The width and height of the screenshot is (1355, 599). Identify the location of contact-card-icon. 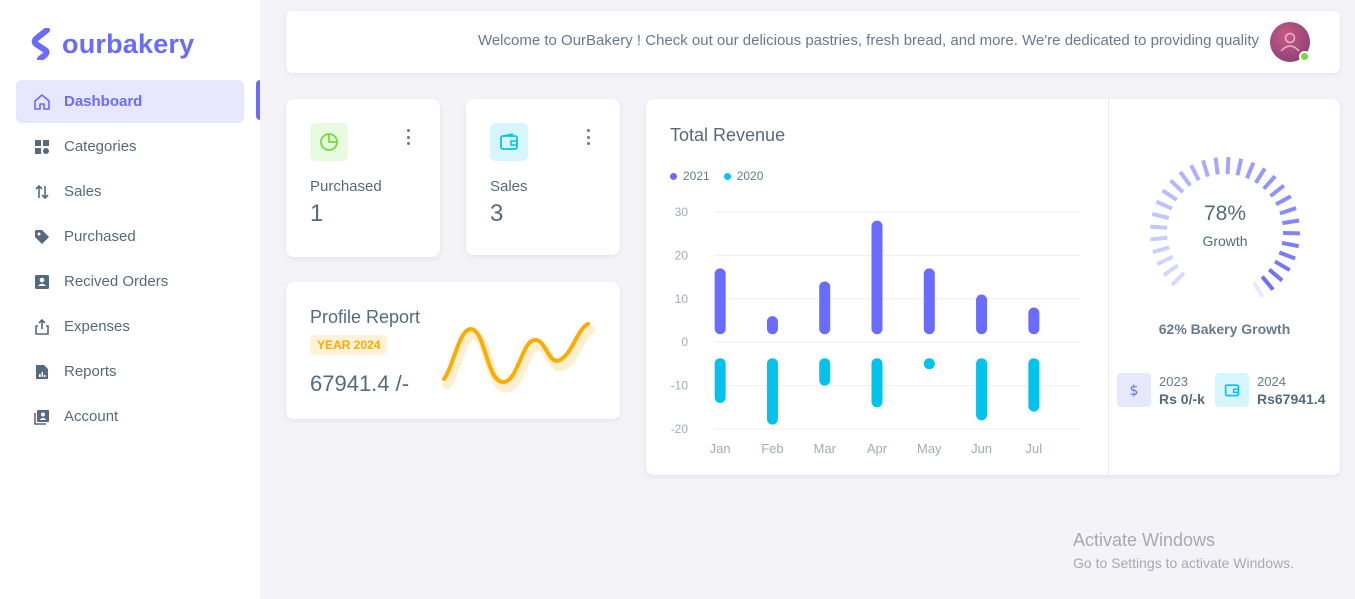
(42, 282).